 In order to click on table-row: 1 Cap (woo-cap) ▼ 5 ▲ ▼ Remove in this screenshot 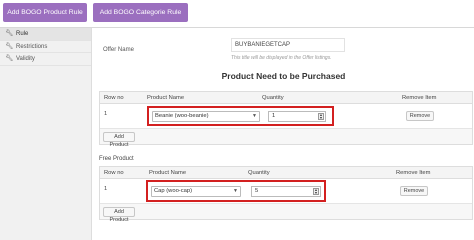, I will do `click(286, 191)`.